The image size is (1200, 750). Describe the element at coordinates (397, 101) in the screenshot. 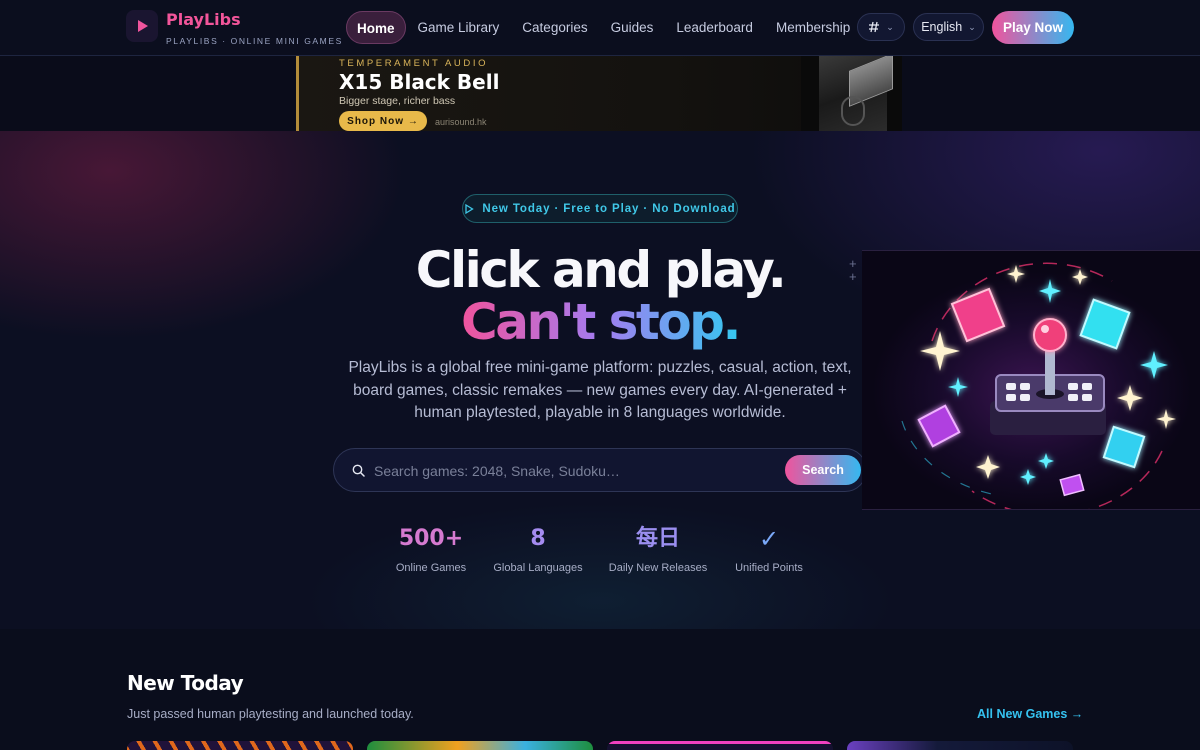

I see `ad-subtitle: Bigger stage, richer bass` at that location.